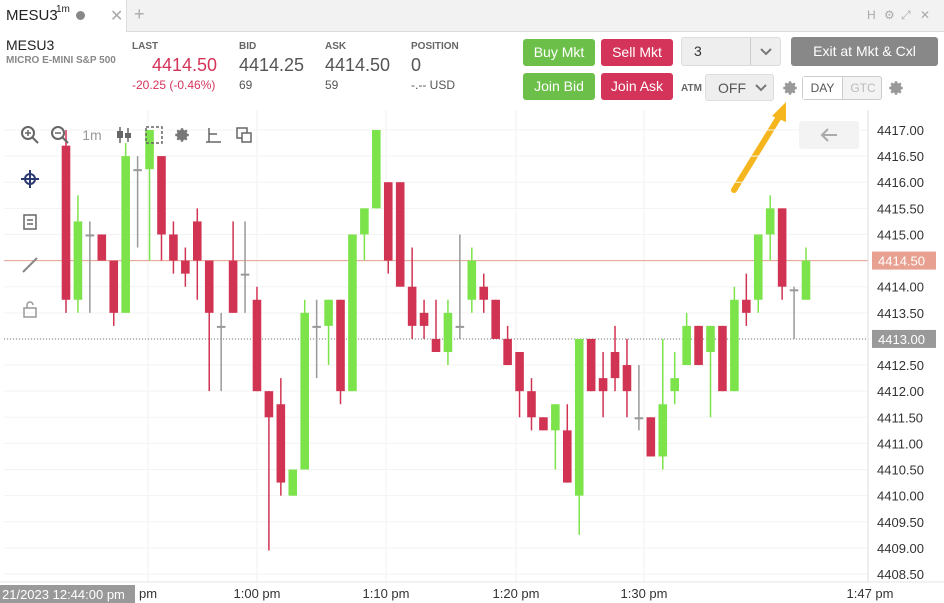 This screenshot has height=603, width=944. I want to click on tab-mesu3: MESU3 1m ✕, so click(63, 16).